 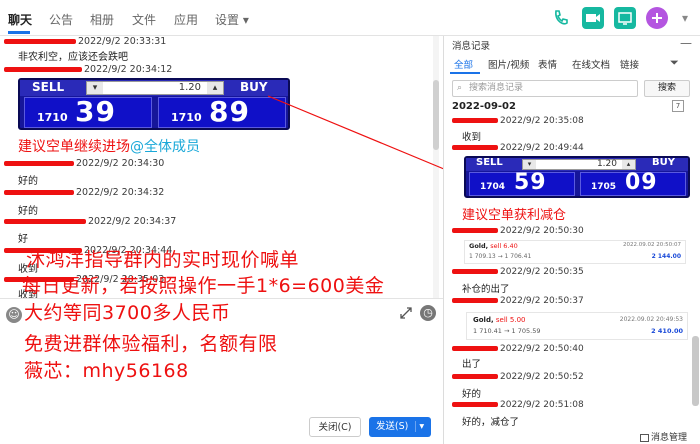 What do you see at coordinates (695, 371) in the screenshot?
I see `history-scrollbar-thumb` at bounding box center [695, 371].